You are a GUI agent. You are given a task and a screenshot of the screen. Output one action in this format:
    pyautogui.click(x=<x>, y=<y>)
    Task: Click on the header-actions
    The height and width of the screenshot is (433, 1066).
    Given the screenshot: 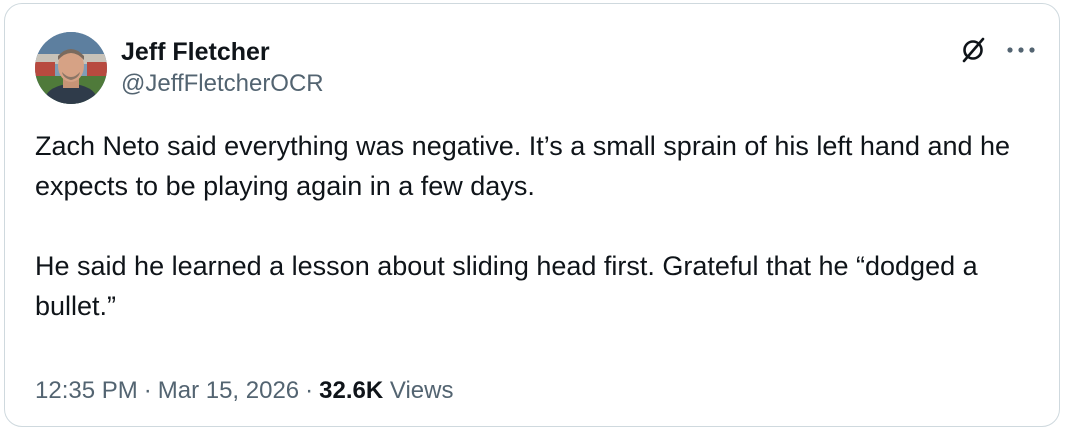 What is the action you would take?
    pyautogui.click(x=998, y=50)
    